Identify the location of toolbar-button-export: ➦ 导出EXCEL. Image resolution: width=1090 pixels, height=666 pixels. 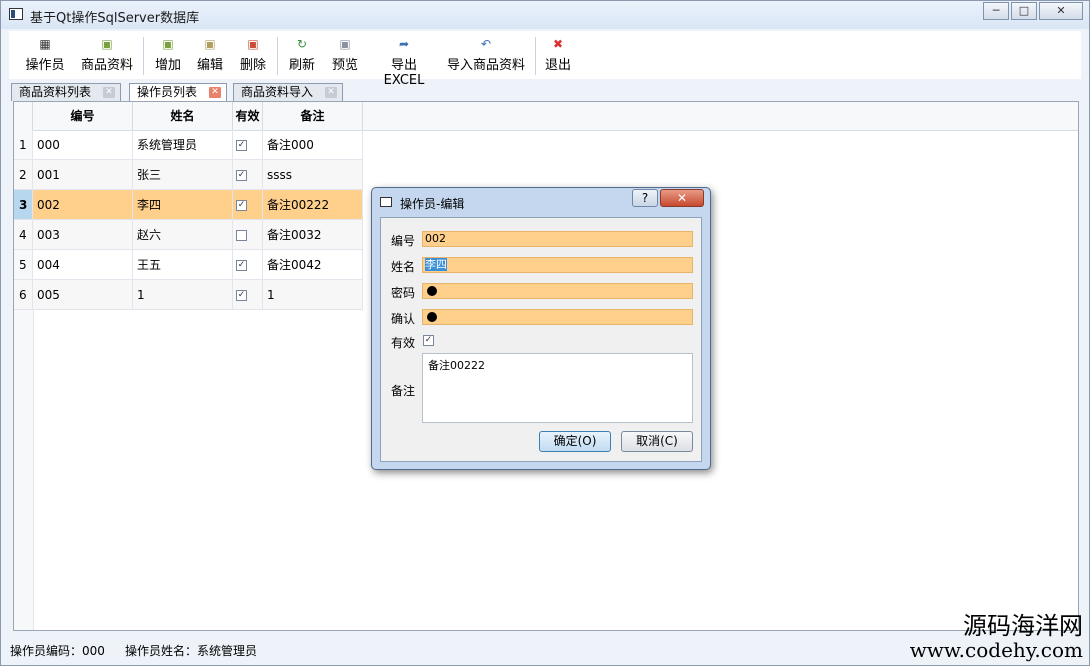
(404, 62).